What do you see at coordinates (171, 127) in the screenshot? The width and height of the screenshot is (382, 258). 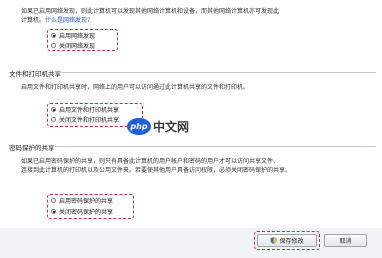 I see `watermark-text: 中文网` at bounding box center [171, 127].